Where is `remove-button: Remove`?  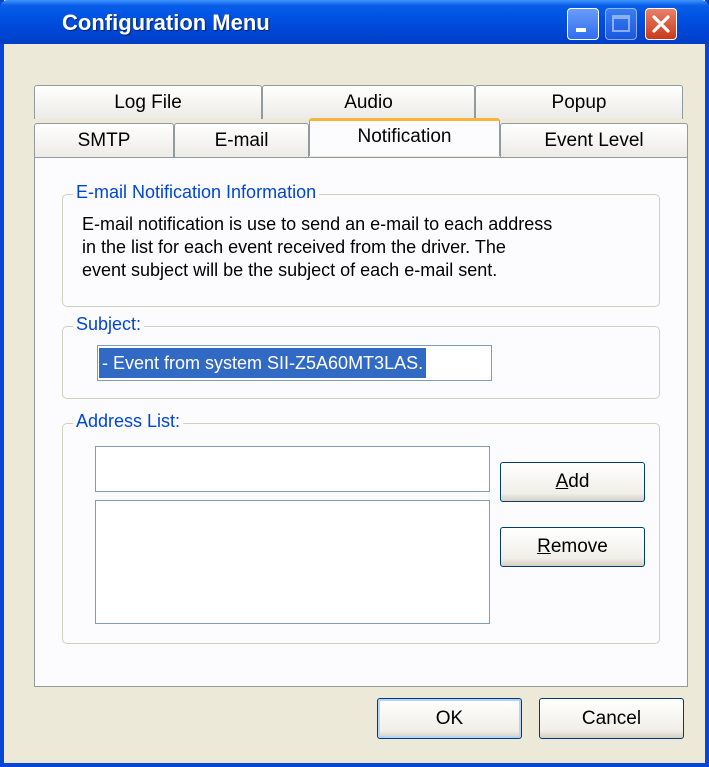
remove-button: Remove is located at coordinates (572, 547).